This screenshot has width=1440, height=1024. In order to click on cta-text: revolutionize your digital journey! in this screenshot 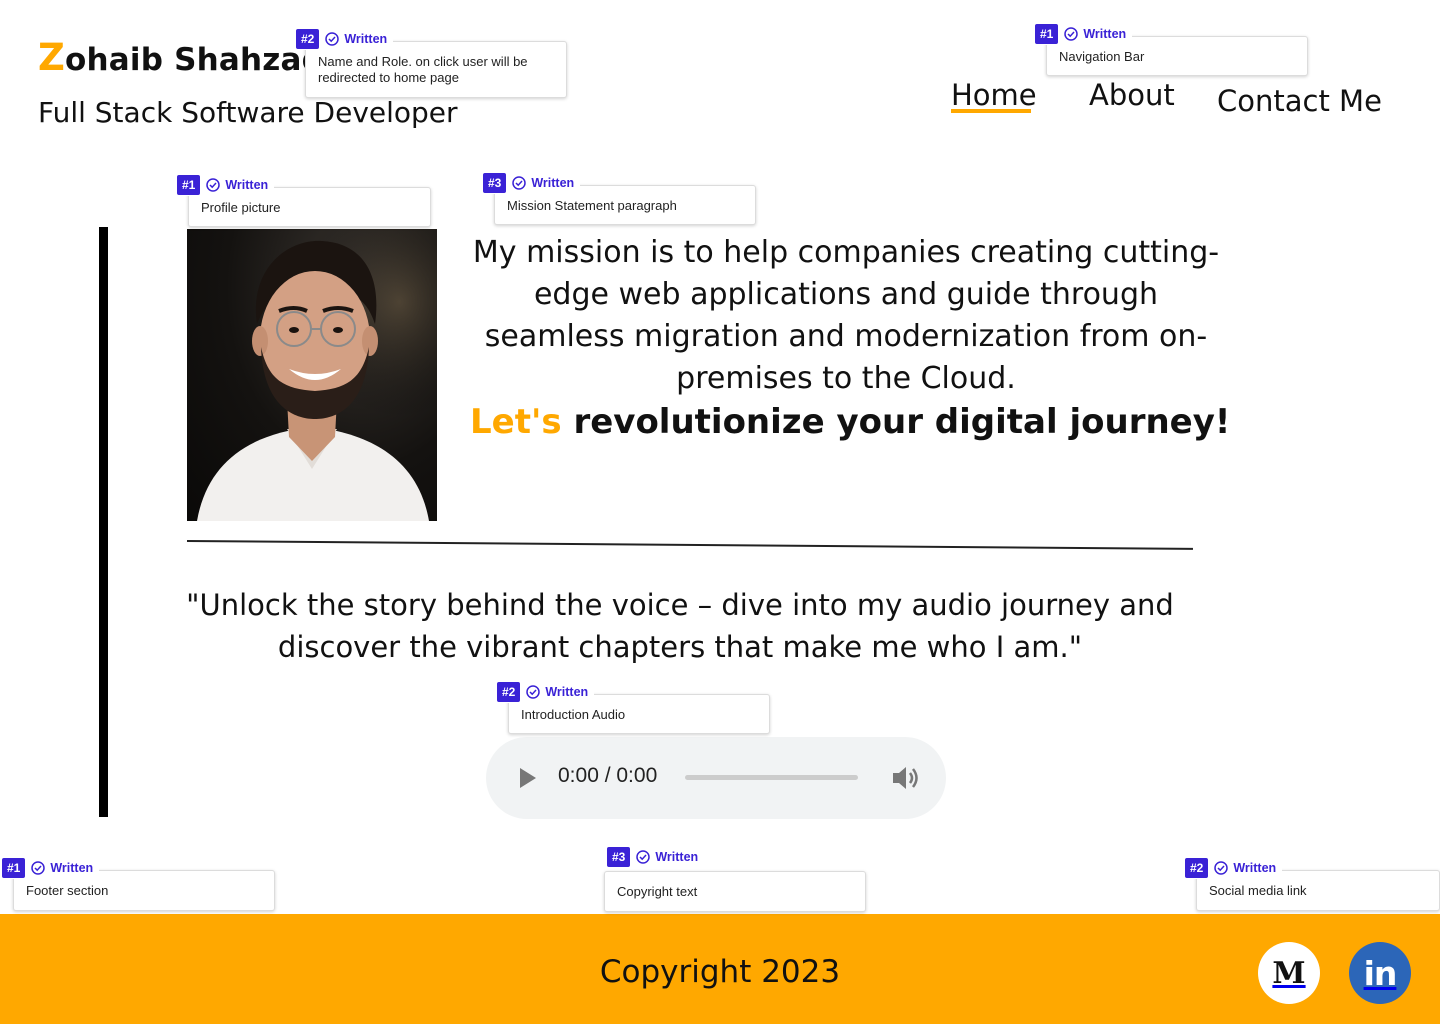, I will do `click(896, 422)`.